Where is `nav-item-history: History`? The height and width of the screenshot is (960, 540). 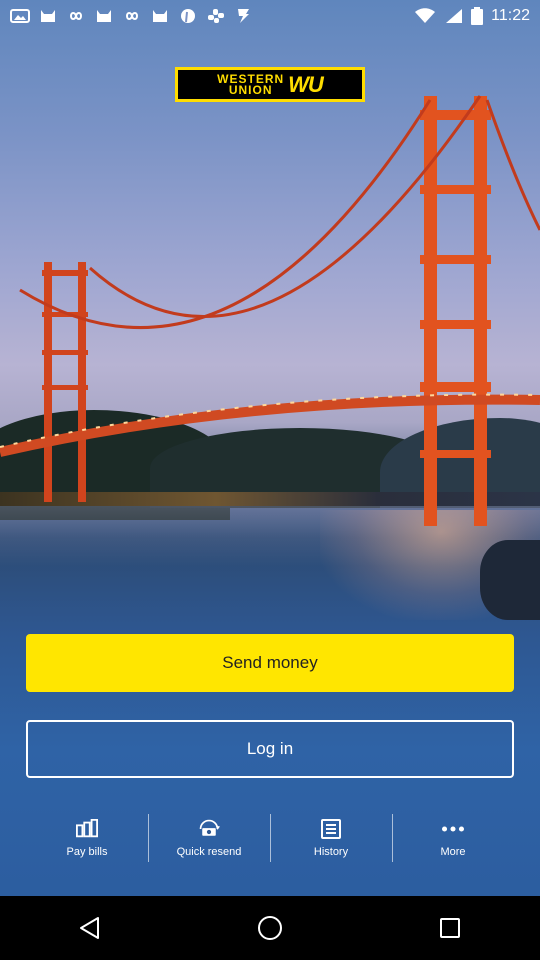 nav-item-history: History is located at coordinates (331, 838).